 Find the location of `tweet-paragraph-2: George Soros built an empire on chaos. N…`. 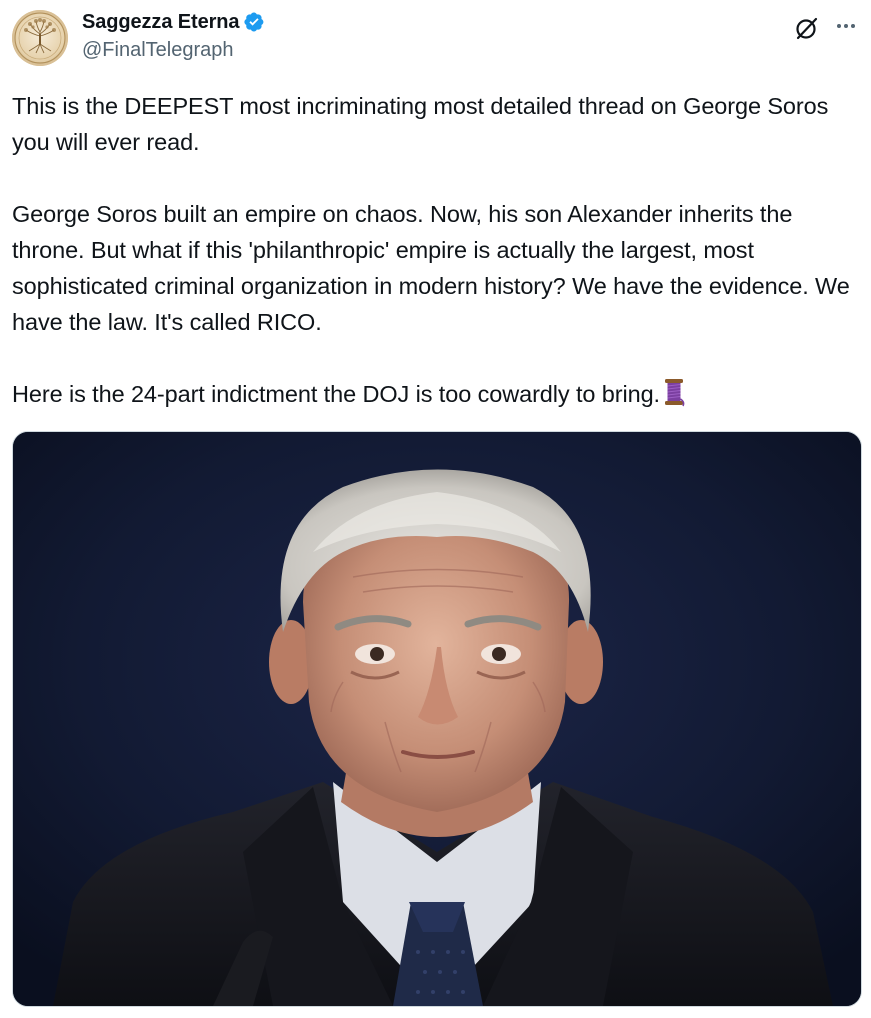

tweet-paragraph-2: George Soros built an empire on chaos. N… is located at coordinates (431, 268).